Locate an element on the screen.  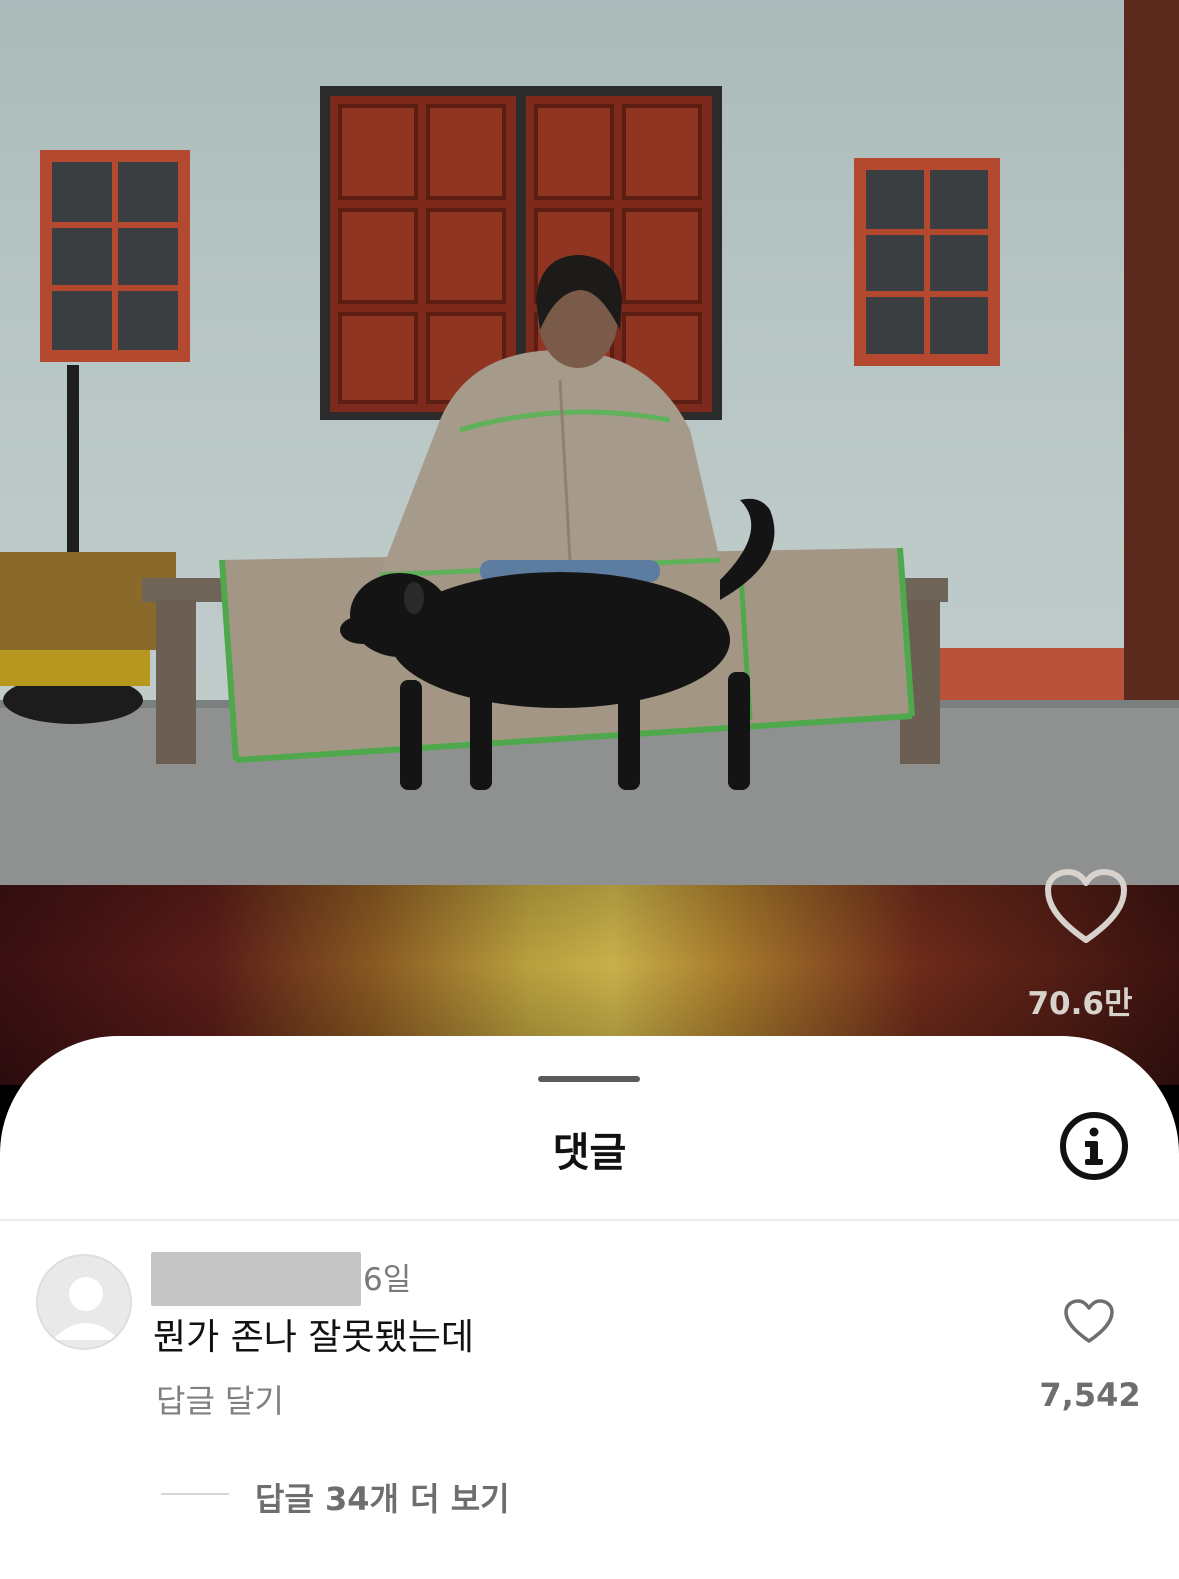
avatar is located at coordinates (84, 1302).